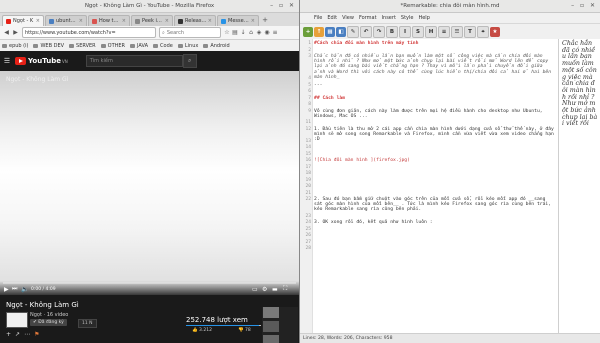 Image resolution: width=600 pixels, height=343 pixels. Describe the element at coordinates (66, 20) in the screenshot. I see `browser-tab: ubuntu reco×` at that location.